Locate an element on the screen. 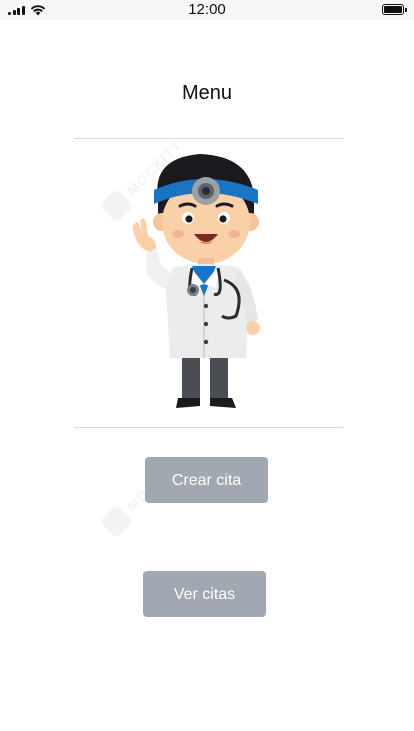  status-time: 12:00 is located at coordinates (207, 9).